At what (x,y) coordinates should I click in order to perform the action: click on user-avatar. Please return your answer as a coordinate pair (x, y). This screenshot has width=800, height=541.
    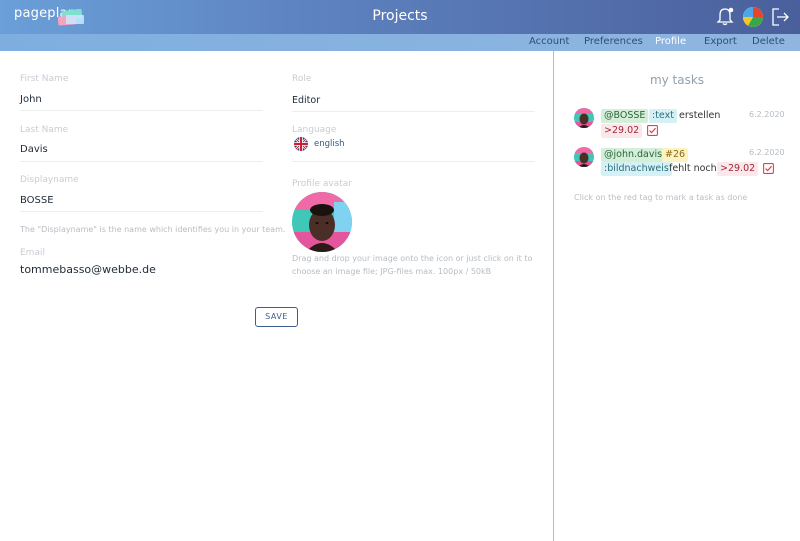
    Looking at the image, I should click on (753, 17).